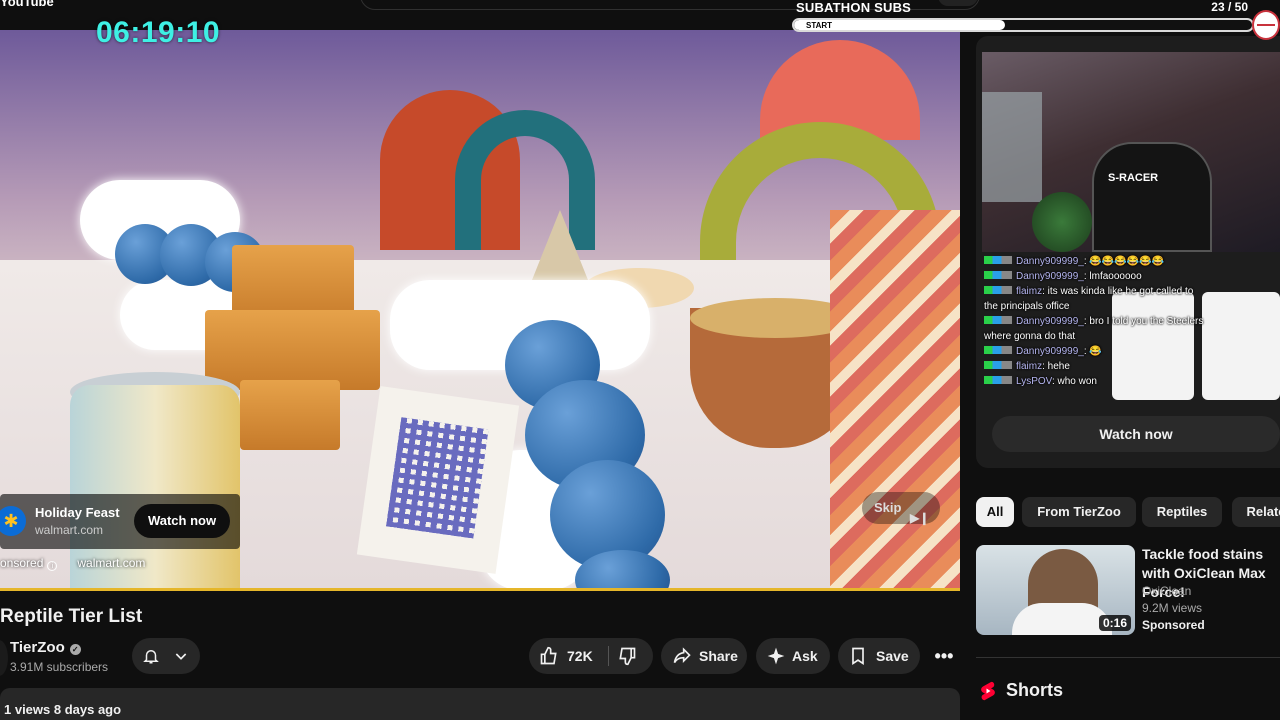 The width and height of the screenshot is (1280, 720). What do you see at coordinates (1129, 381) in the screenshot?
I see `chat-message: LysPOV: who won` at bounding box center [1129, 381].